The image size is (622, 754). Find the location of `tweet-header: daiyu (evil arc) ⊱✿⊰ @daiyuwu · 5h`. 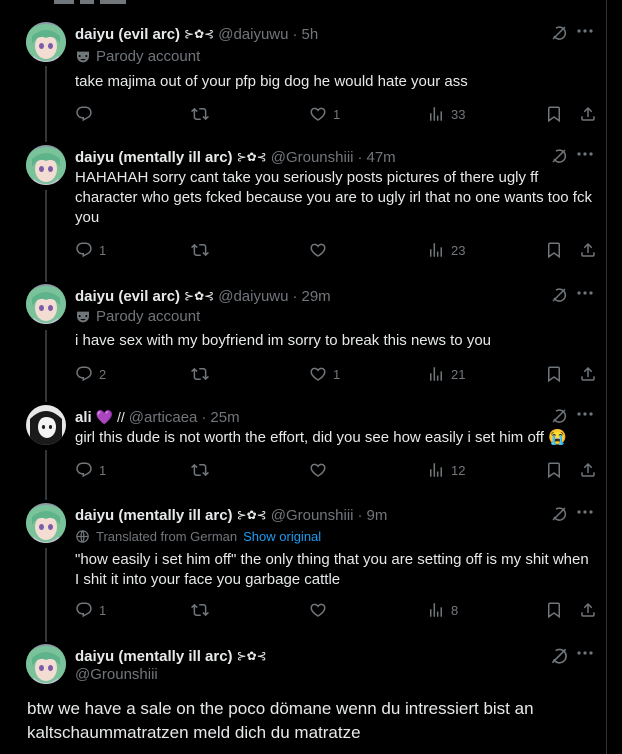

tweet-header: daiyu (evil arc) ⊱✿⊰ @daiyuwu · 5h is located at coordinates (196, 34).